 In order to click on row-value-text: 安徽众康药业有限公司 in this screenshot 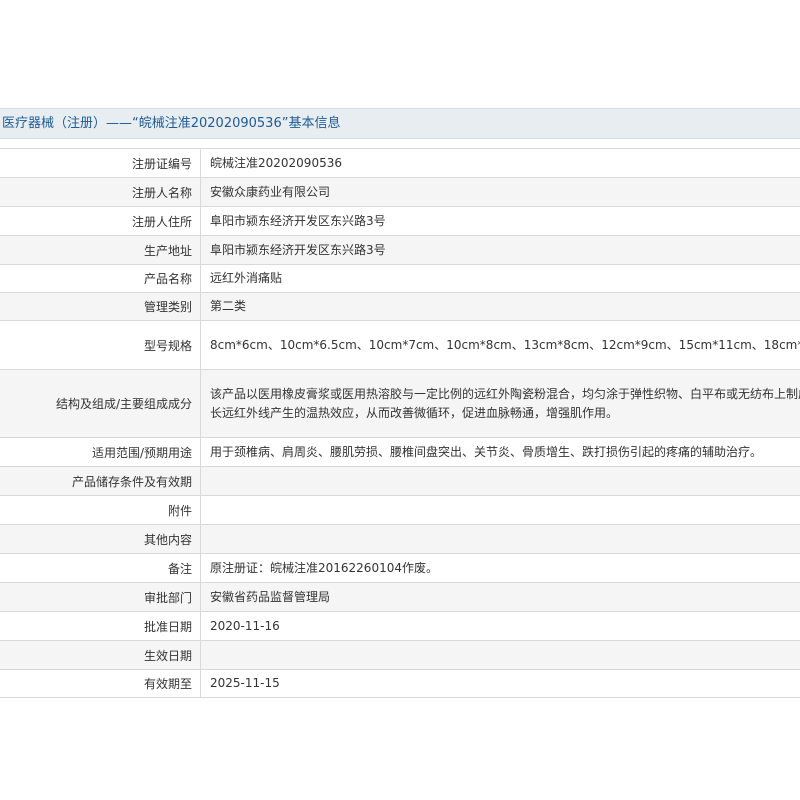, I will do `click(270, 191)`.